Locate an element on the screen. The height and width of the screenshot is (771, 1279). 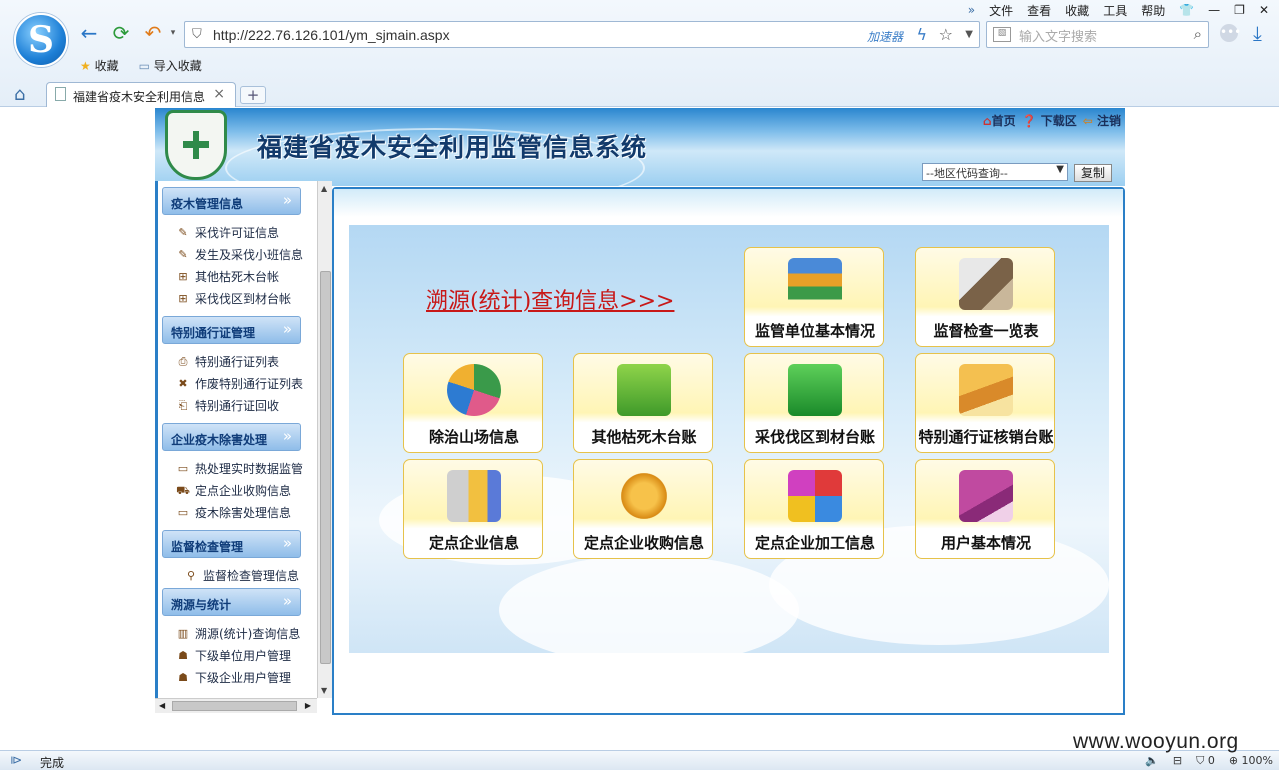
sidebar-section-pass: 特别通行证管理 » is located at coordinates (231, 330).